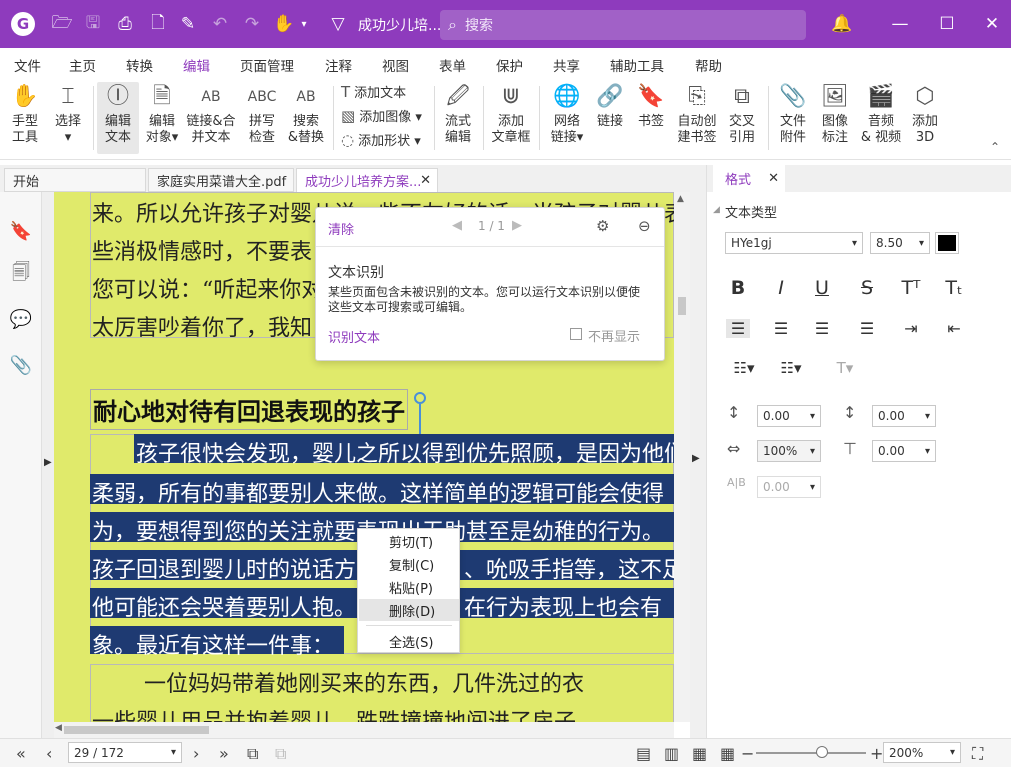 Image resolution: width=1011 pixels, height=767 pixels. I want to click on two-page-view-icon: ▦, so click(699, 753).